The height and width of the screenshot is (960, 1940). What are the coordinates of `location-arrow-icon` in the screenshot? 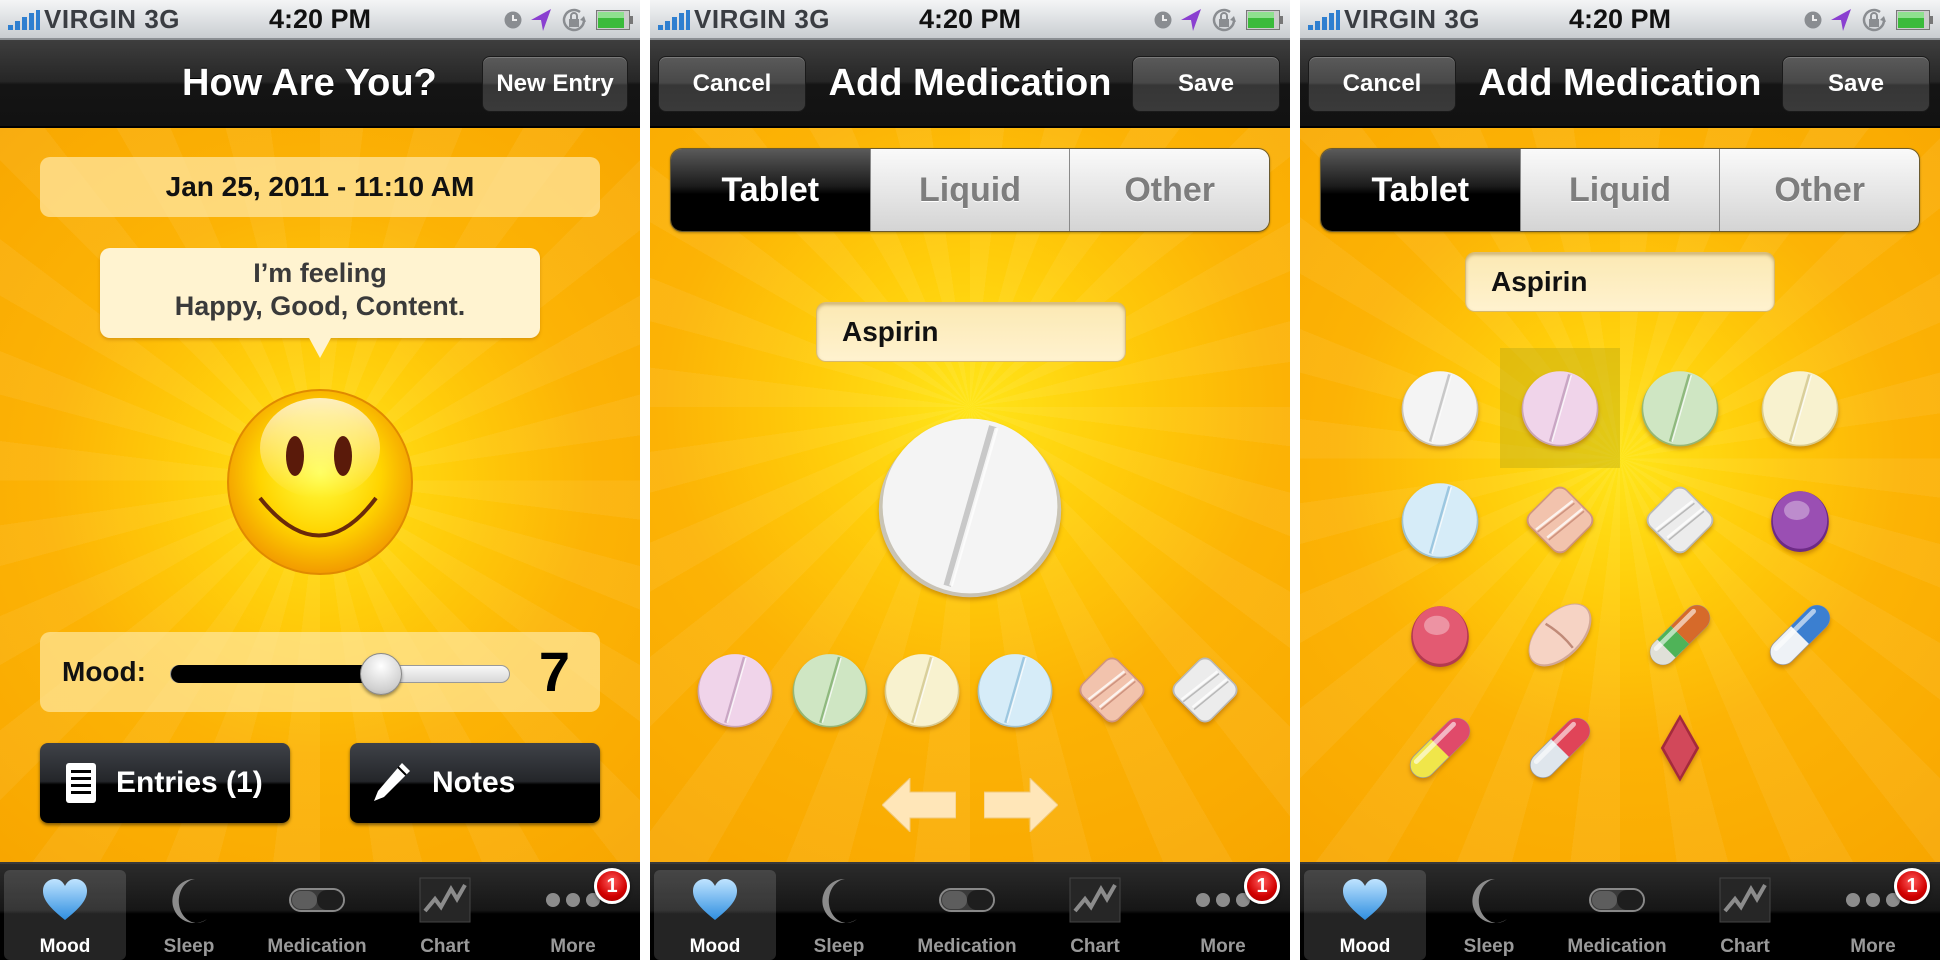 It's located at (1841, 20).